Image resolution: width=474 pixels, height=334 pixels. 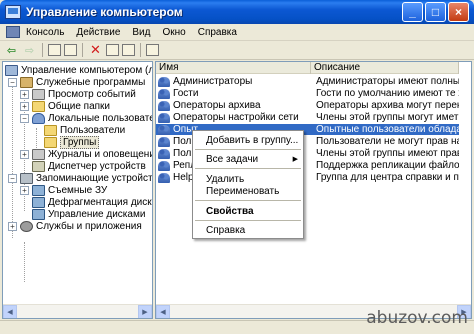 I want to click on group-description: Члены этой группы имеют право, so click(x=387, y=153).